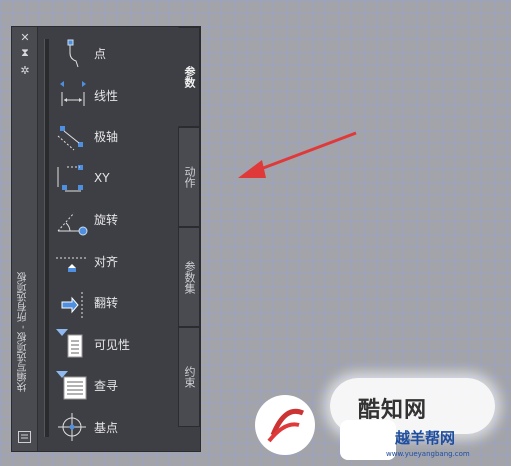  I want to click on watermark-sub: 越羊帮网, so click(425, 438).